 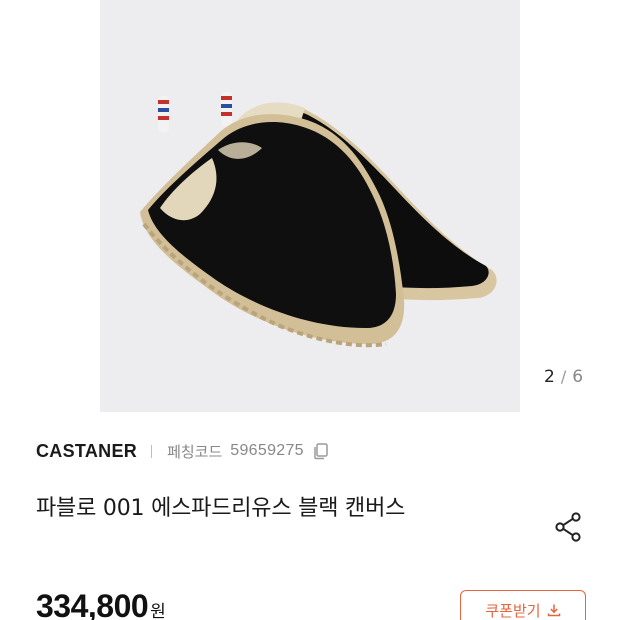 I want to click on image-counter: 2/6, so click(x=564, y=377).